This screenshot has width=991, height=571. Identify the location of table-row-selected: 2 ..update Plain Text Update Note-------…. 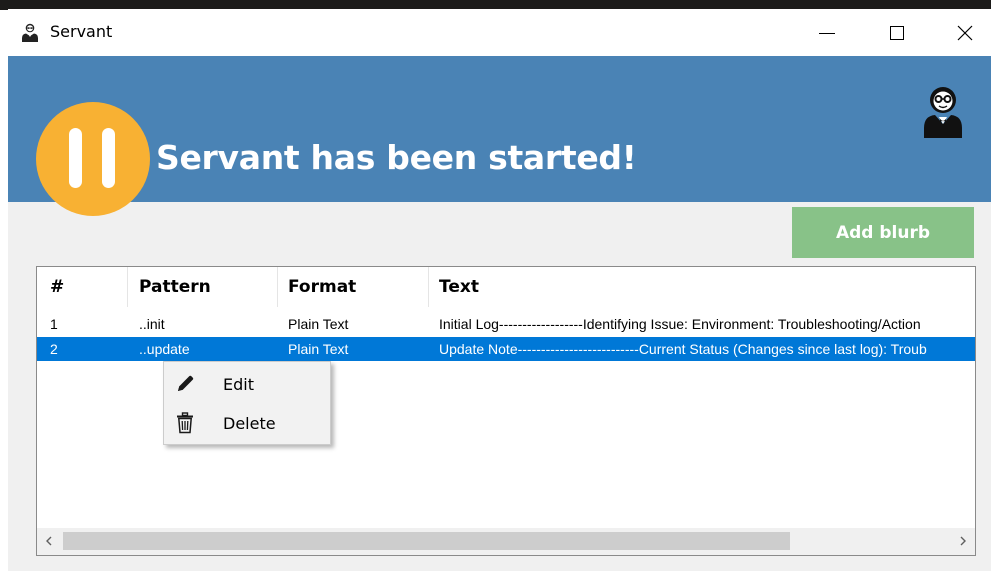
(506, 349).